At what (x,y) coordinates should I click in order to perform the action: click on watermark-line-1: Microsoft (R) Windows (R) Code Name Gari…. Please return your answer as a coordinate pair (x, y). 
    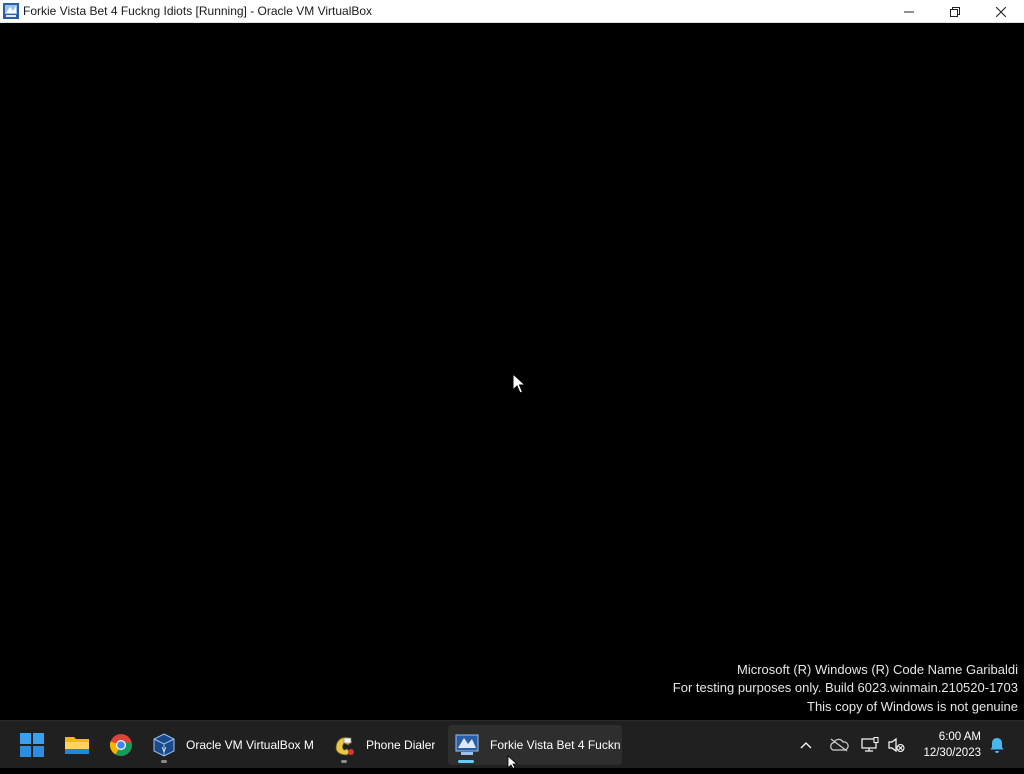
    Looking at the image, I should click on (877, 669).